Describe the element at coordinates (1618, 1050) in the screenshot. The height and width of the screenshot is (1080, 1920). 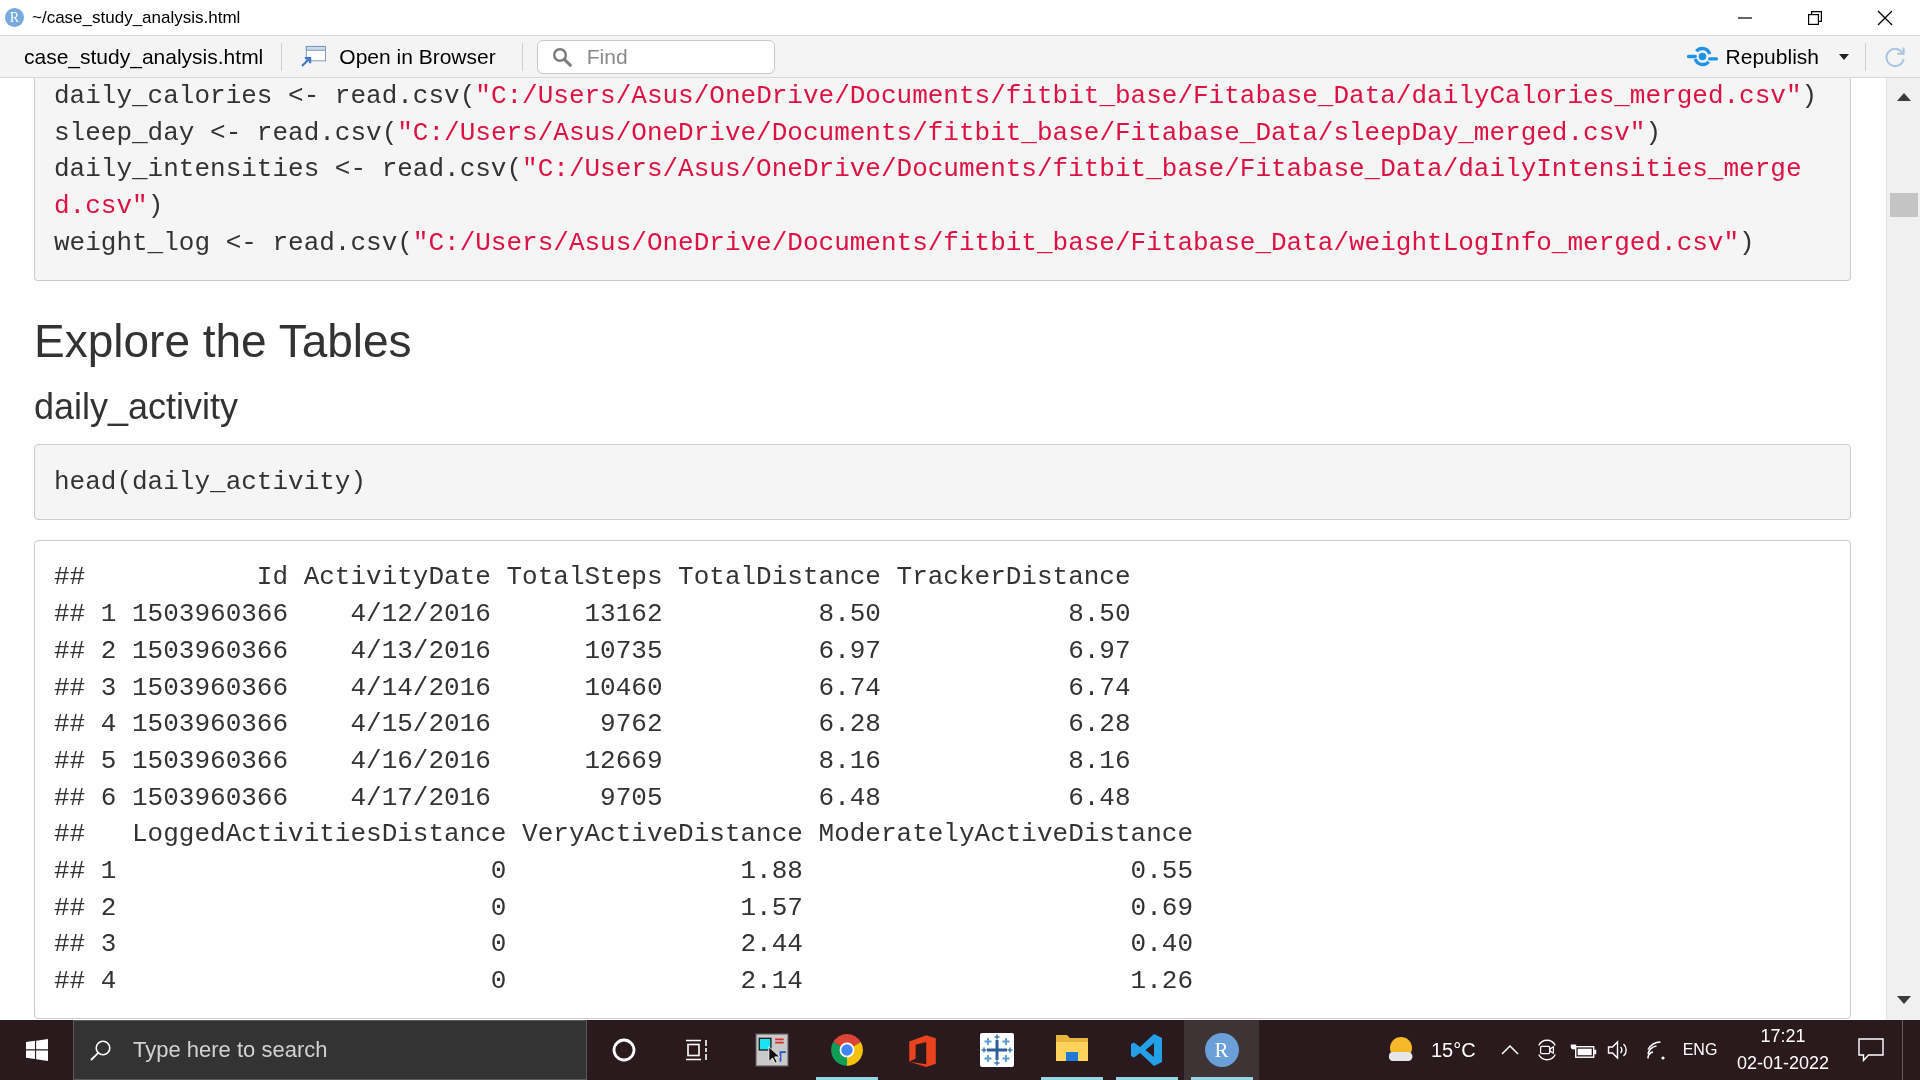
I see `speaker-icon` at that location.